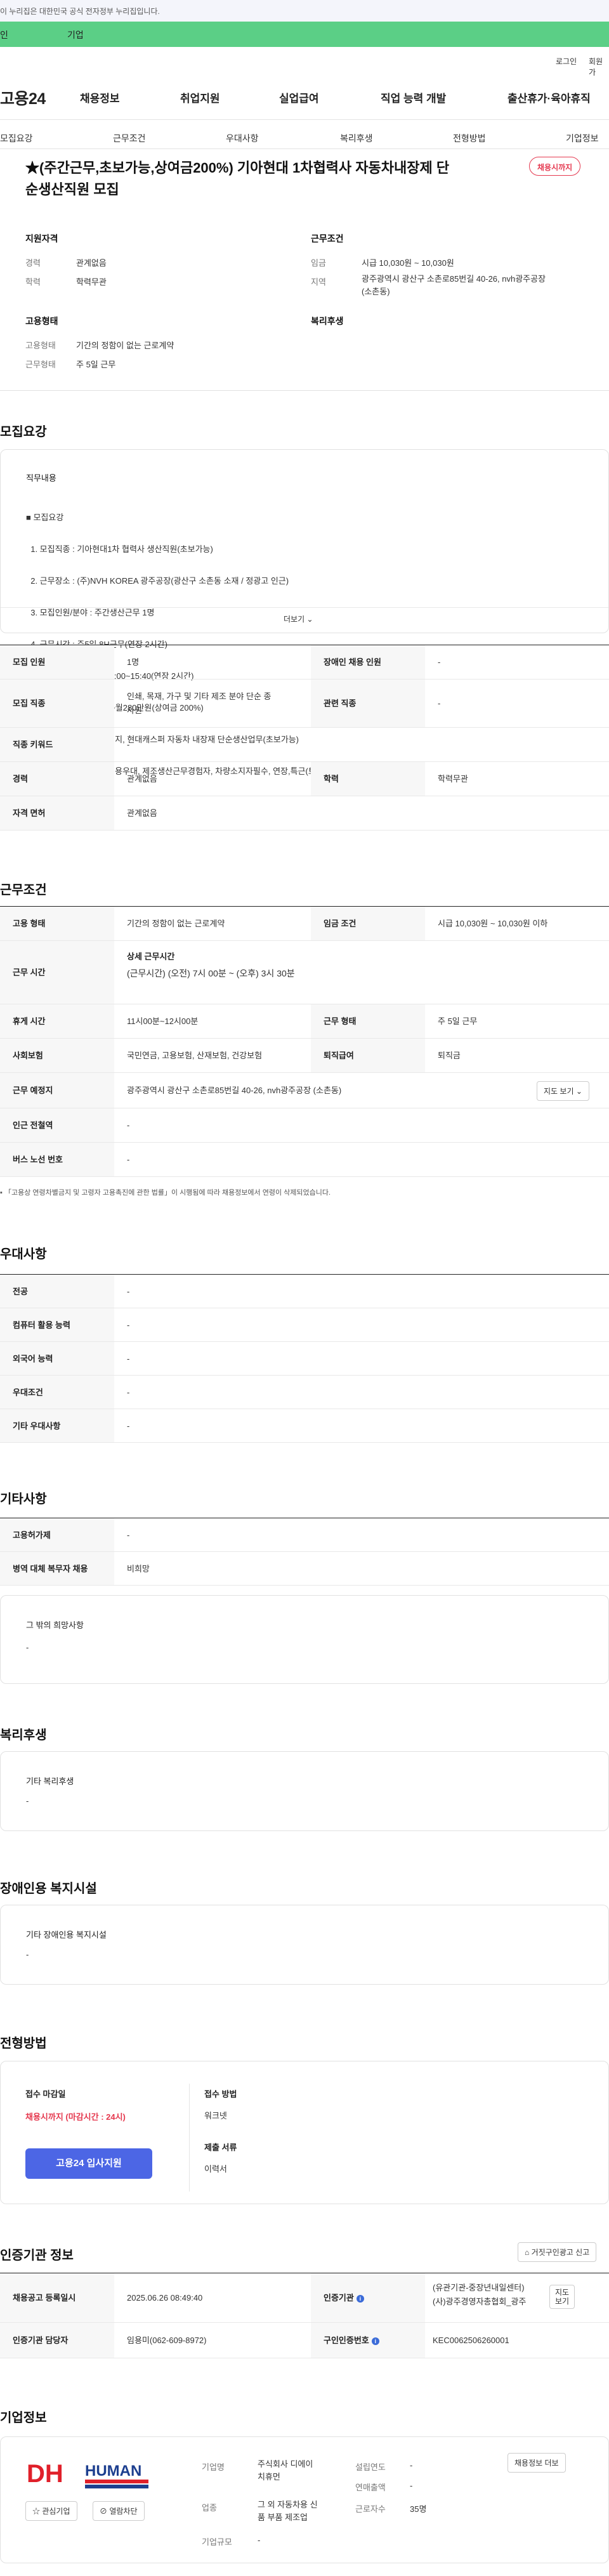  Describe the element at coordinates (129, 138) in the screenshot. I see `tab-conditions: 근무조건` at that location.